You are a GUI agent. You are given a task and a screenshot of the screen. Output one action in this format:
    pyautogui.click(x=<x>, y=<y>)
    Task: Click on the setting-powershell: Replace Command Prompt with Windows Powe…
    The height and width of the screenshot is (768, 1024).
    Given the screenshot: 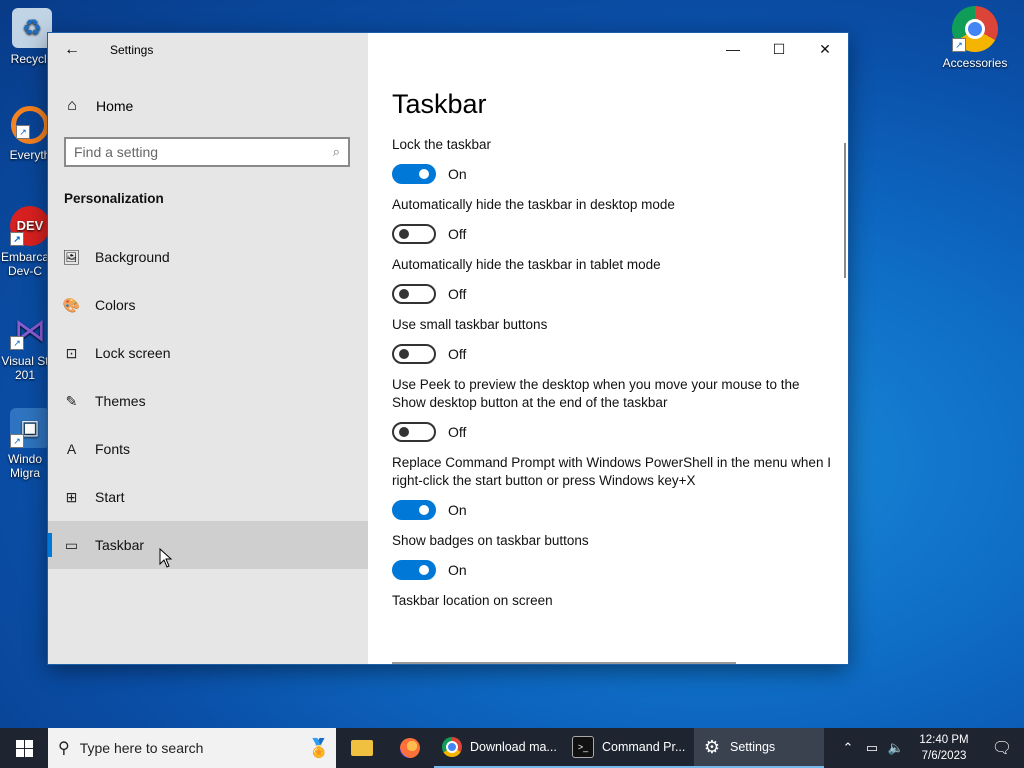 What is the action you would take?
    pyautogui.click(x=612, y=487)
    